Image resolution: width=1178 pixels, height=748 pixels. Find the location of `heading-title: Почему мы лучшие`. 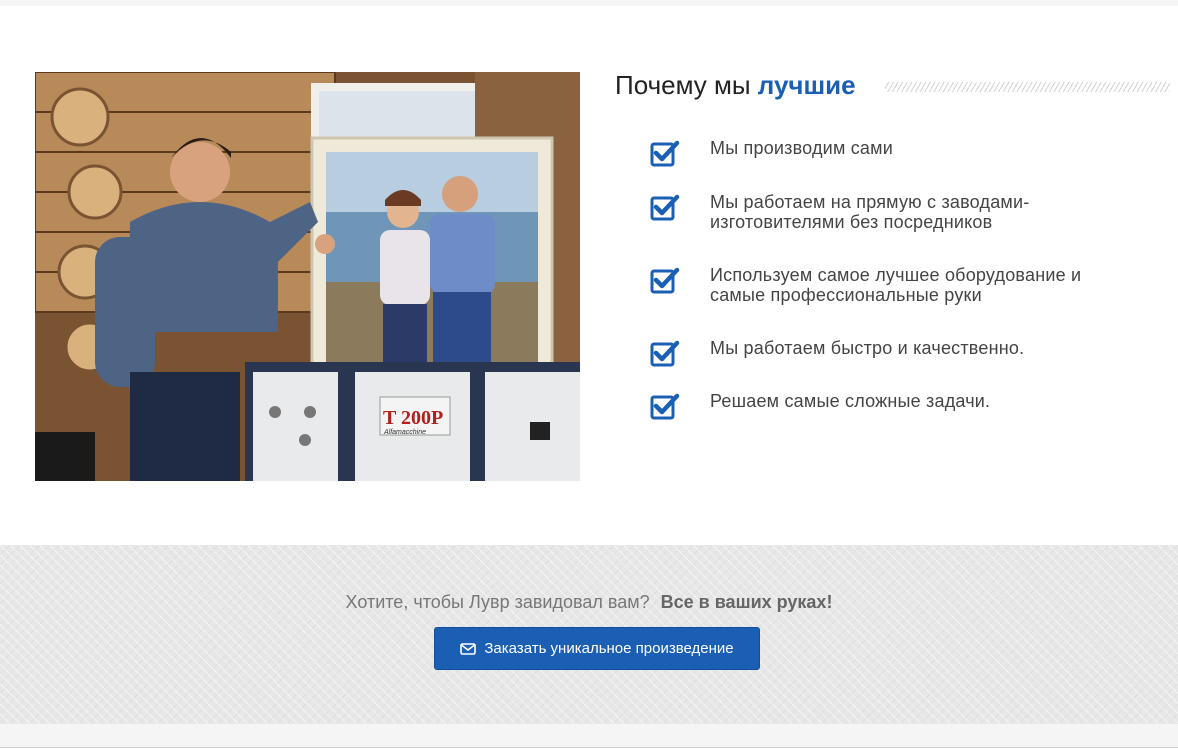

heading-title: Почему мы лучшие is located at coordinates (735, 85).